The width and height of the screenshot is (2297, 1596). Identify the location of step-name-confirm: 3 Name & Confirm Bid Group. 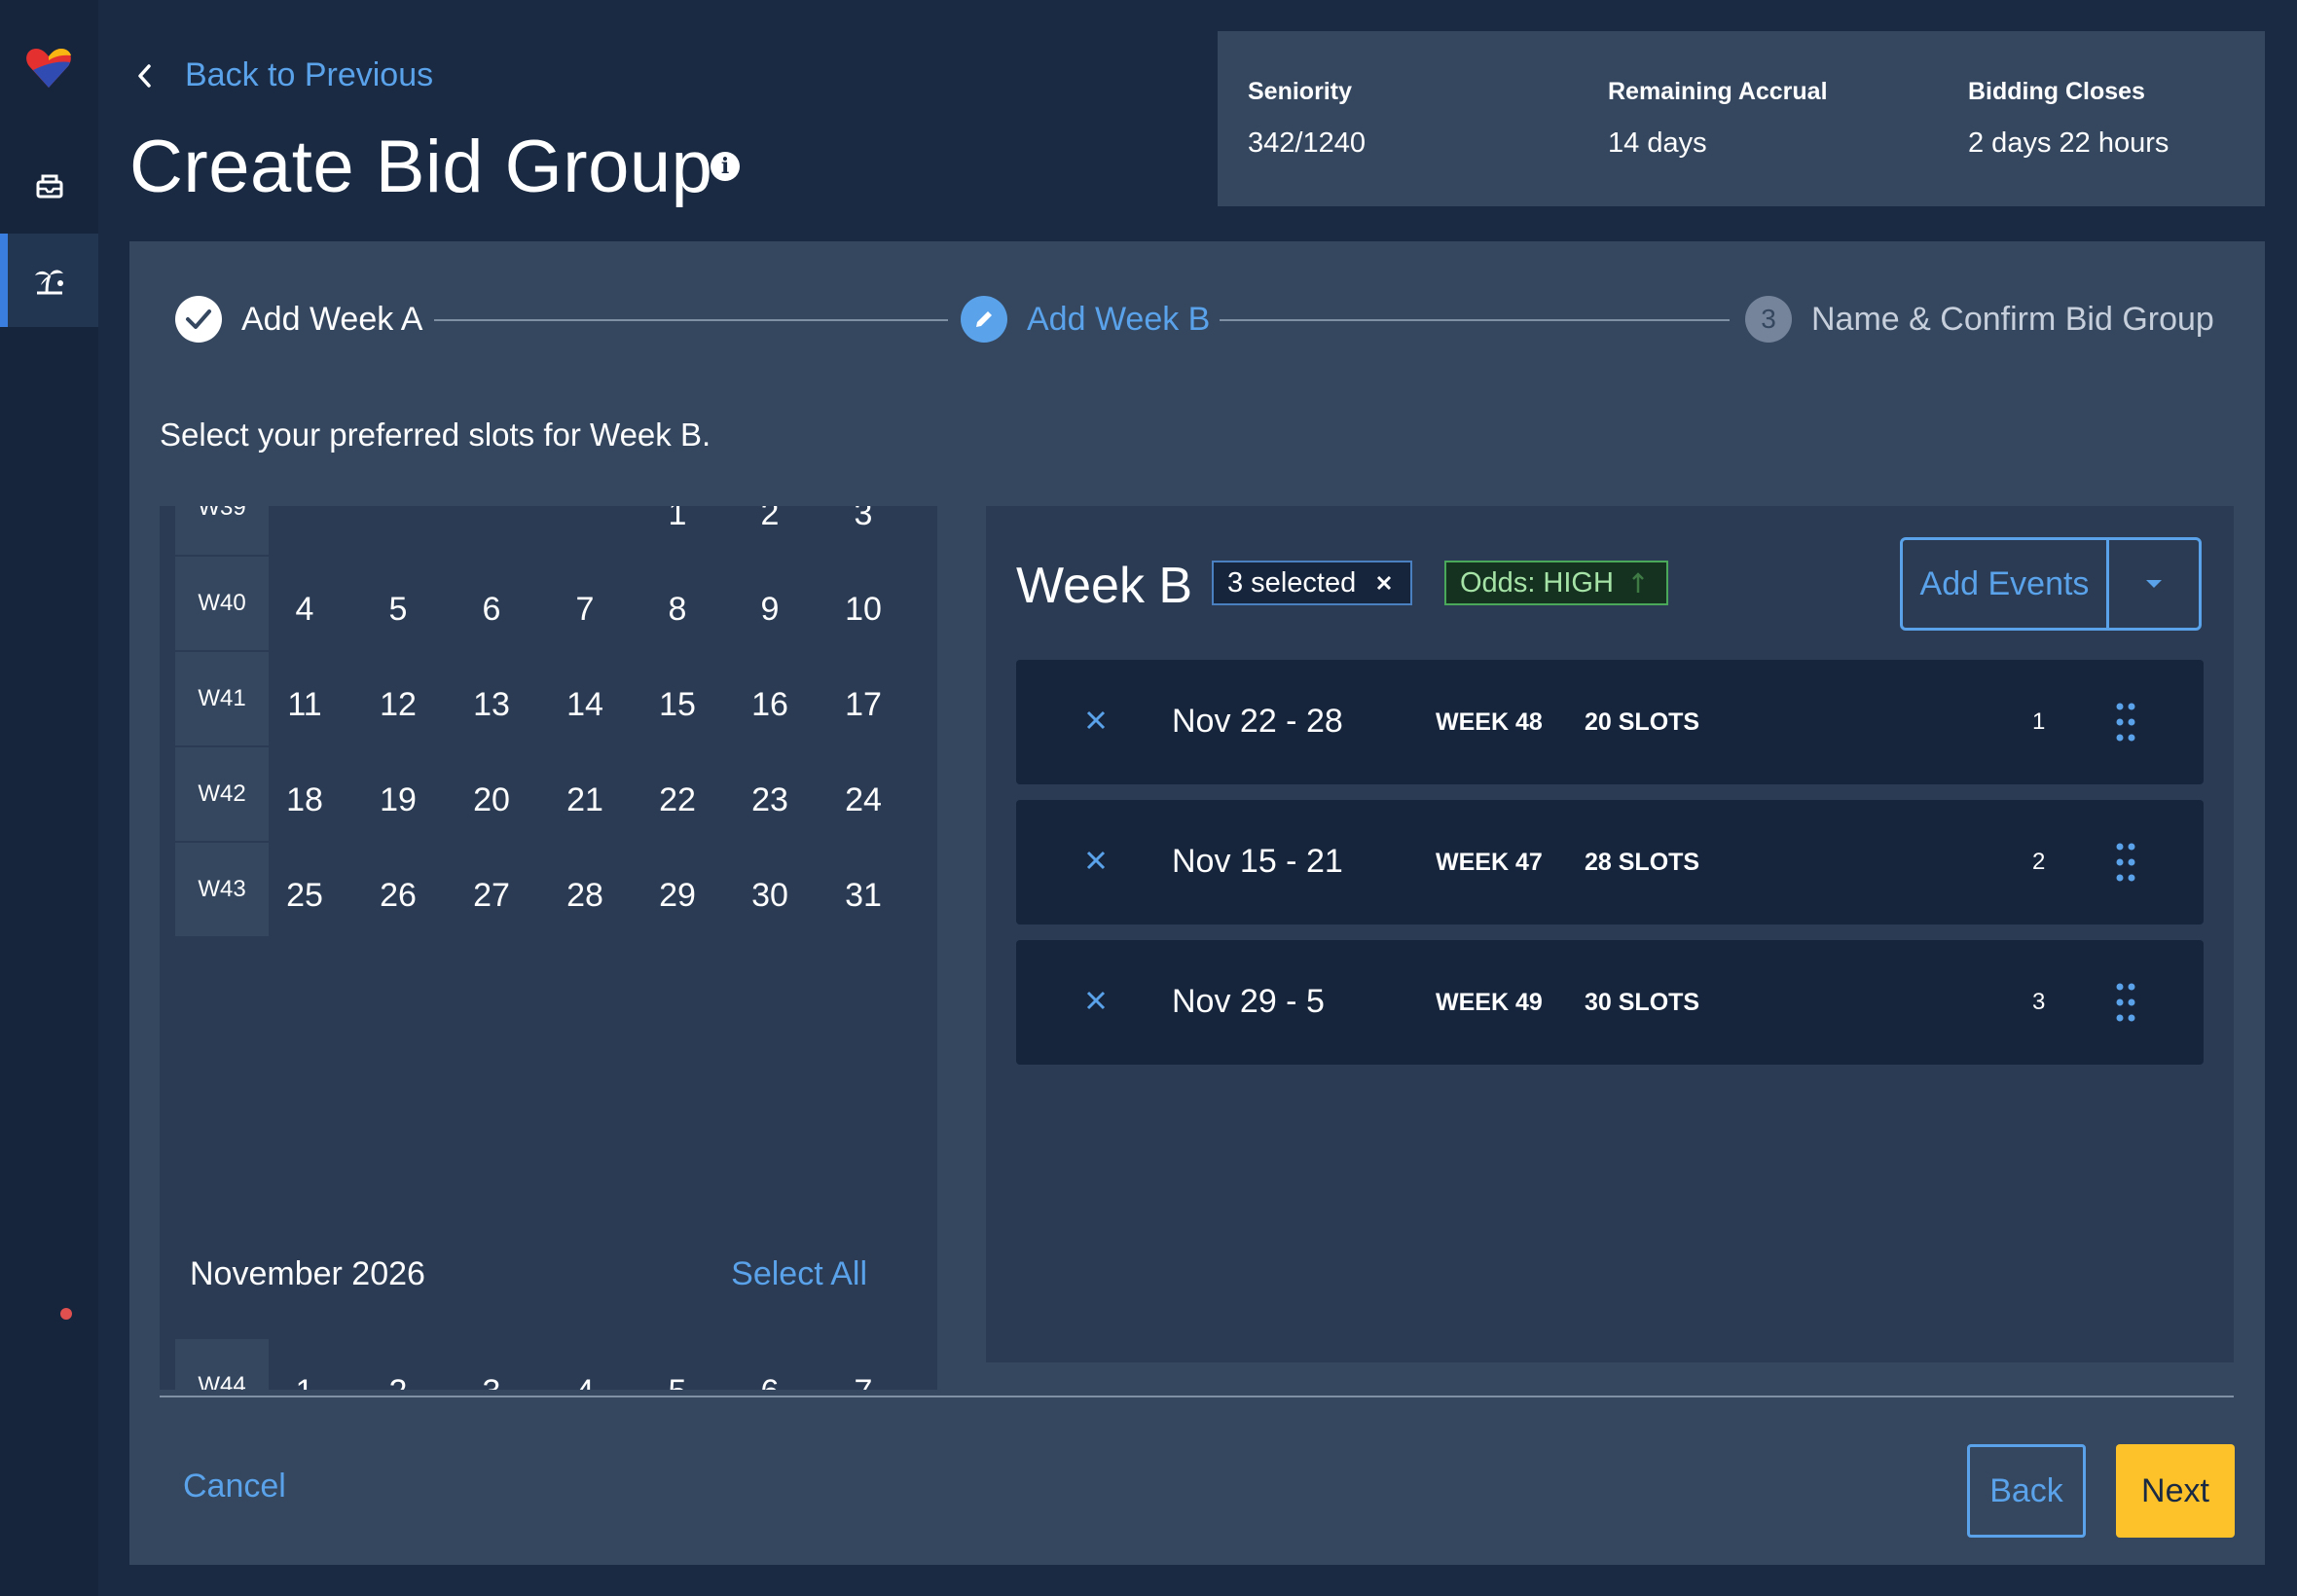
(1979, 319).